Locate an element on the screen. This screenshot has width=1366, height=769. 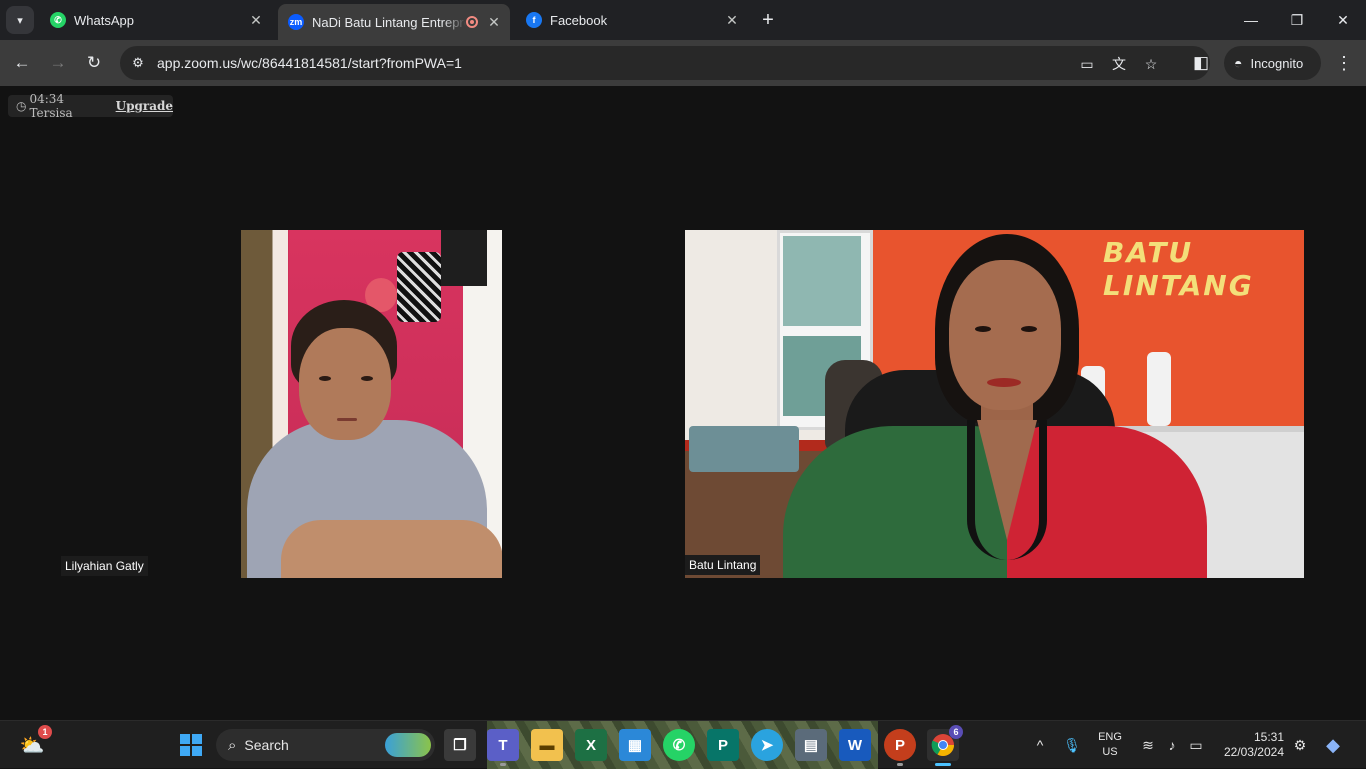
facebook-icon: f is located at coordinates (534, 20).